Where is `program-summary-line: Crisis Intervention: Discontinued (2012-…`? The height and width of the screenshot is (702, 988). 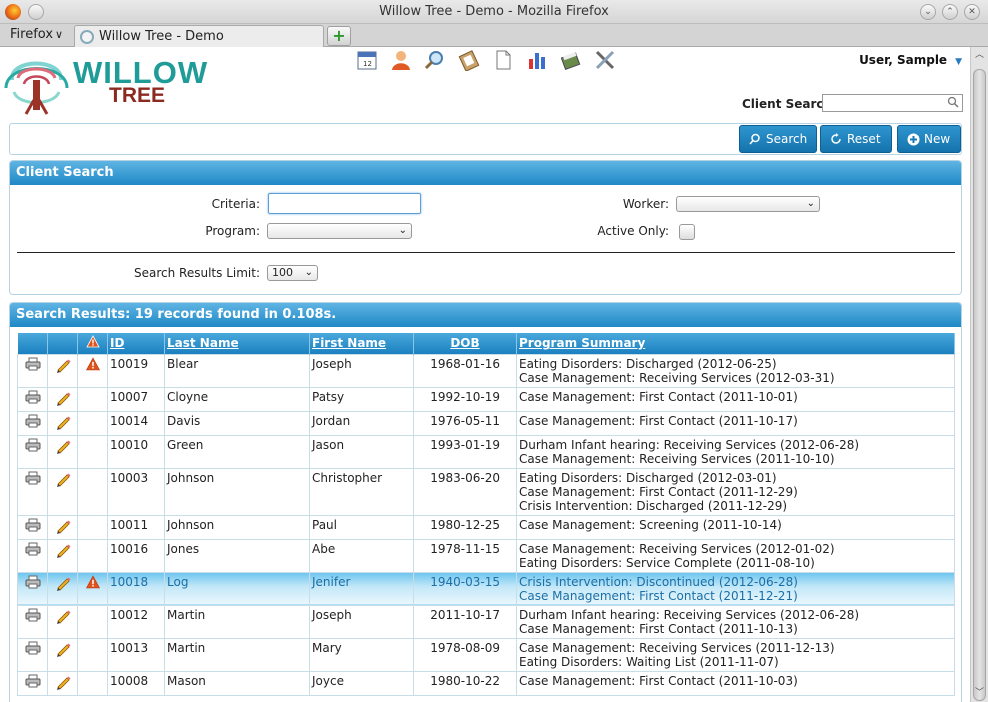 program-summary-line: Crisis Intervention: Discontinued (2012-… is located at coordinates (658, 581).